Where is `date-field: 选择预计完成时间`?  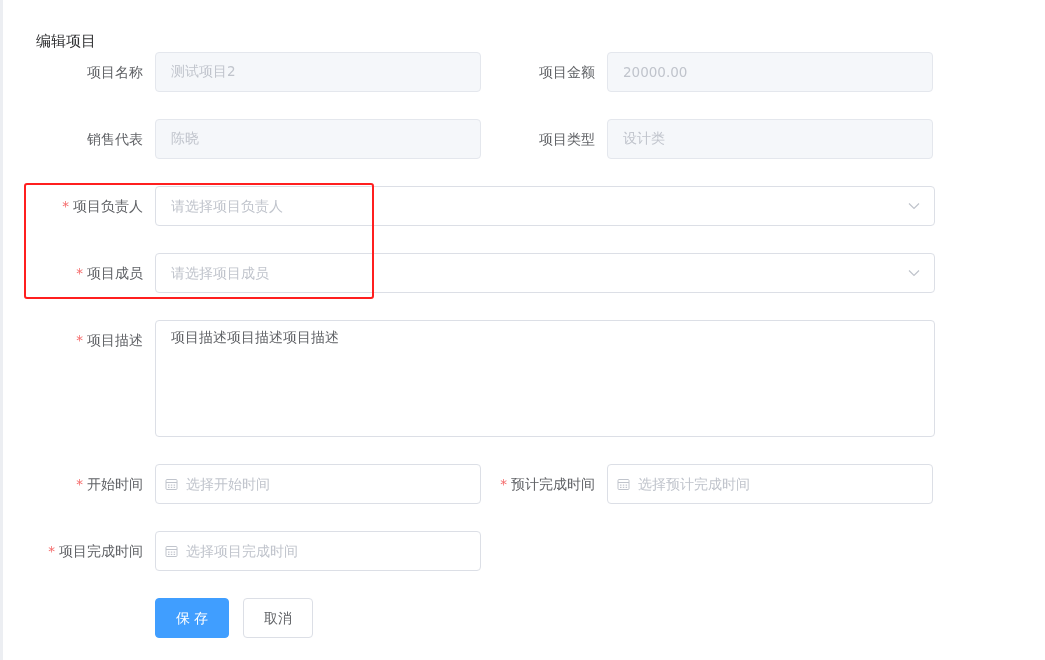 date-field: 选择预计完成时间 is located at coordinates (770, 484).